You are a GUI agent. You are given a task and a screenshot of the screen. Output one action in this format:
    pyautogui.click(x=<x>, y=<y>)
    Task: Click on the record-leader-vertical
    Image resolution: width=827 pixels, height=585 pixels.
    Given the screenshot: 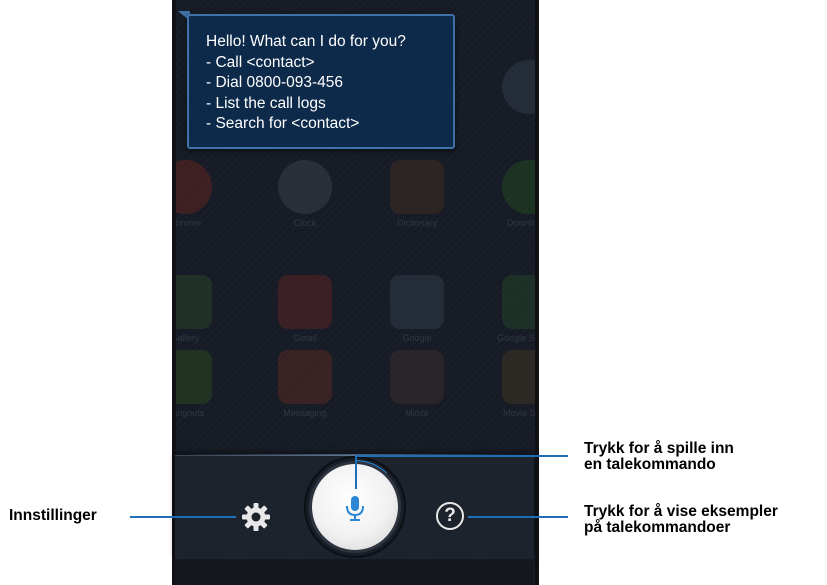 What is the action you would take?
    pyautogui.click(x=356, y=472)
    